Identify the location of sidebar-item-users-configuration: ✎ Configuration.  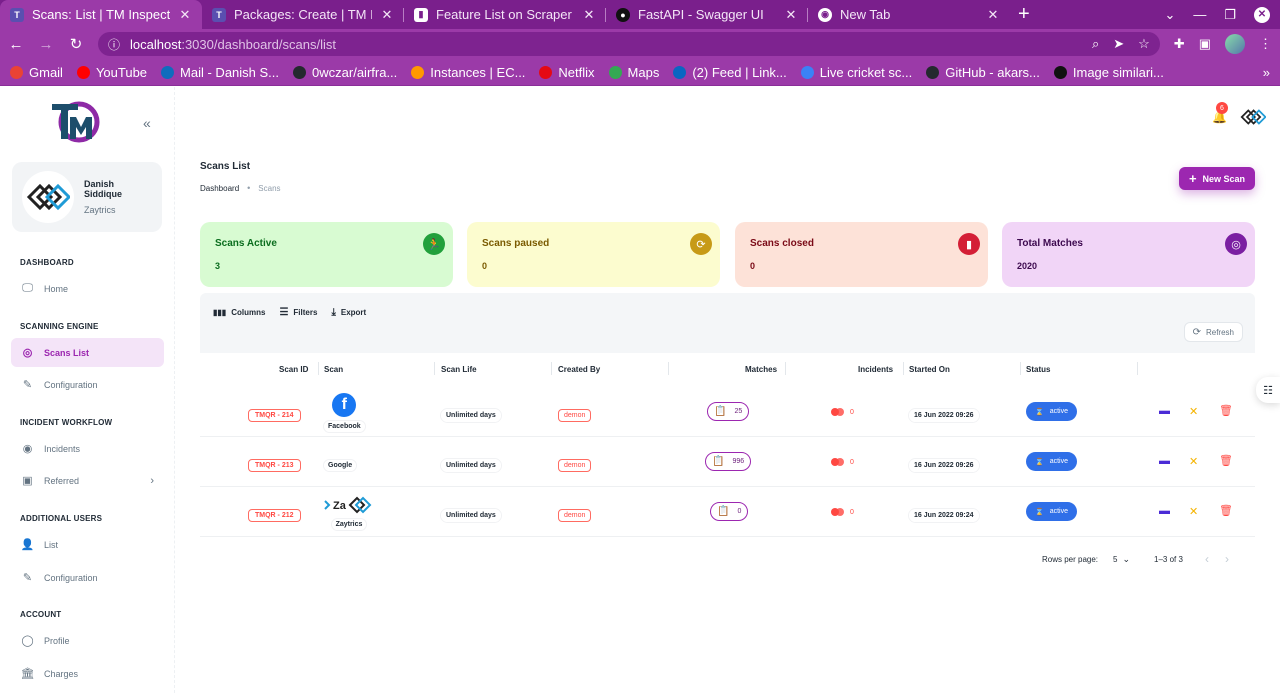
(87, 577).